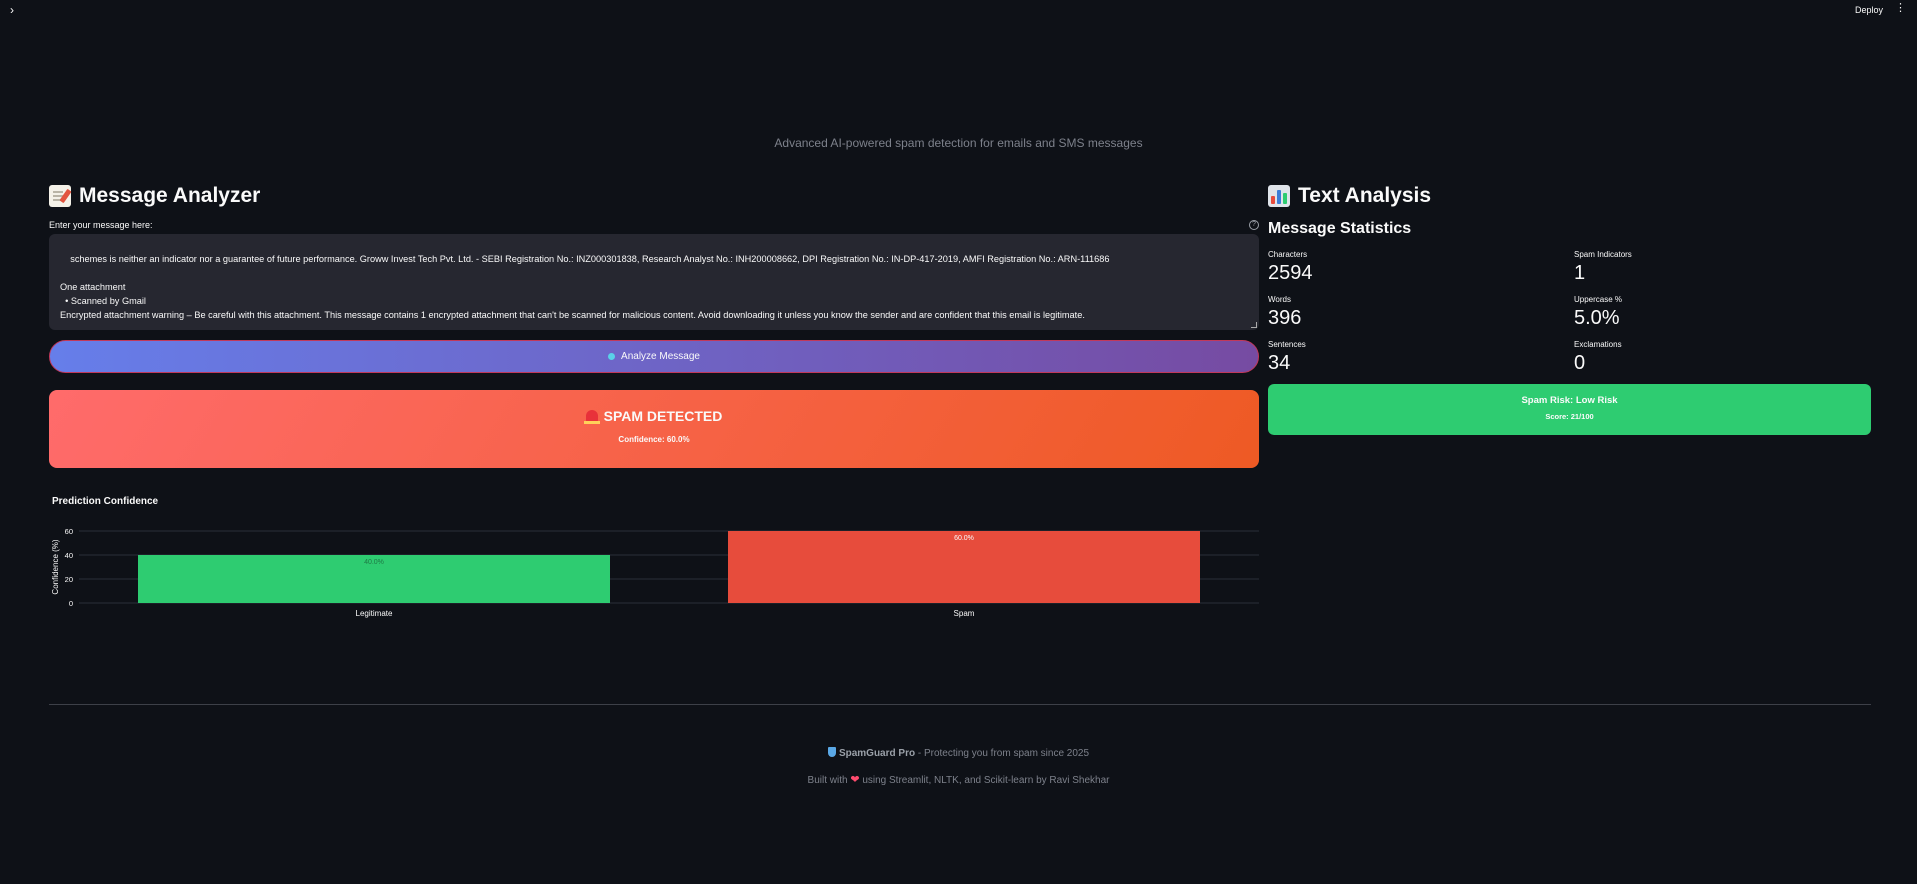  Describe the element at coordinates (55, 566) in the screenshot. I see `y-axis-label: Confidence (%)` at that location.